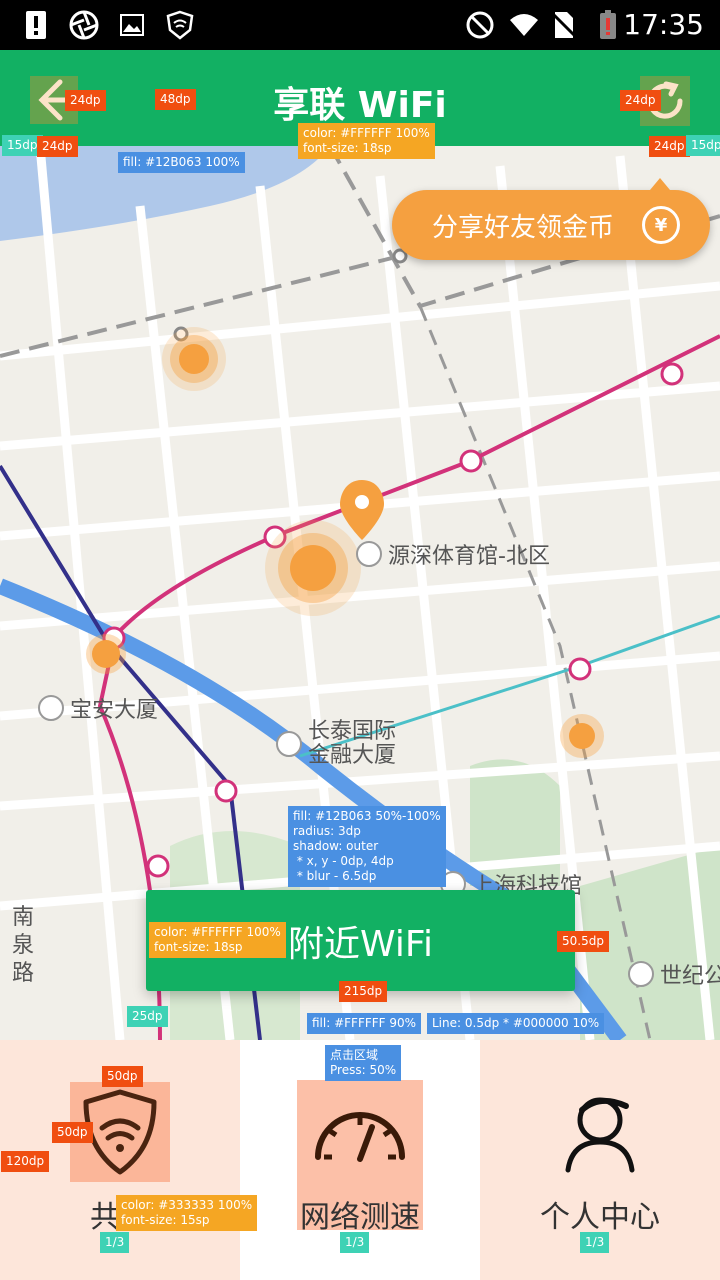 This screenshot has width=720, height=1280. I want to click on page-title: 享联 WiFi, so click(360, 105).